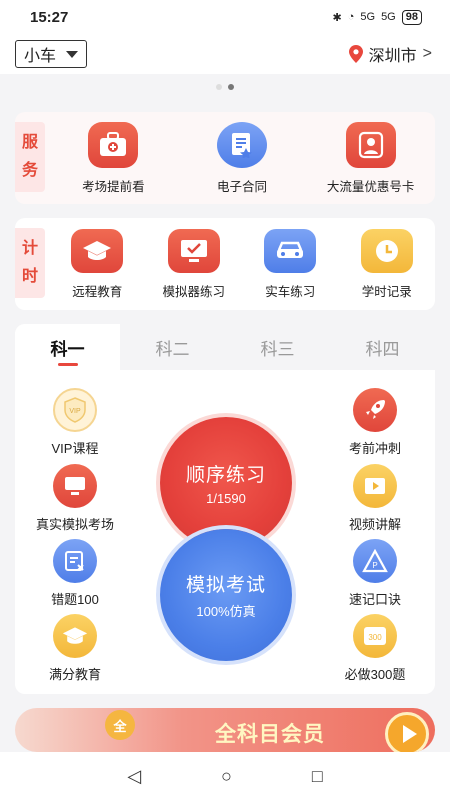 The height and width of the screenshot is (800, 450). What do you see at coordinates (29, 276) in the screenshot?
I see `timing-tag-char: 时` at bounding box center [29, 276].